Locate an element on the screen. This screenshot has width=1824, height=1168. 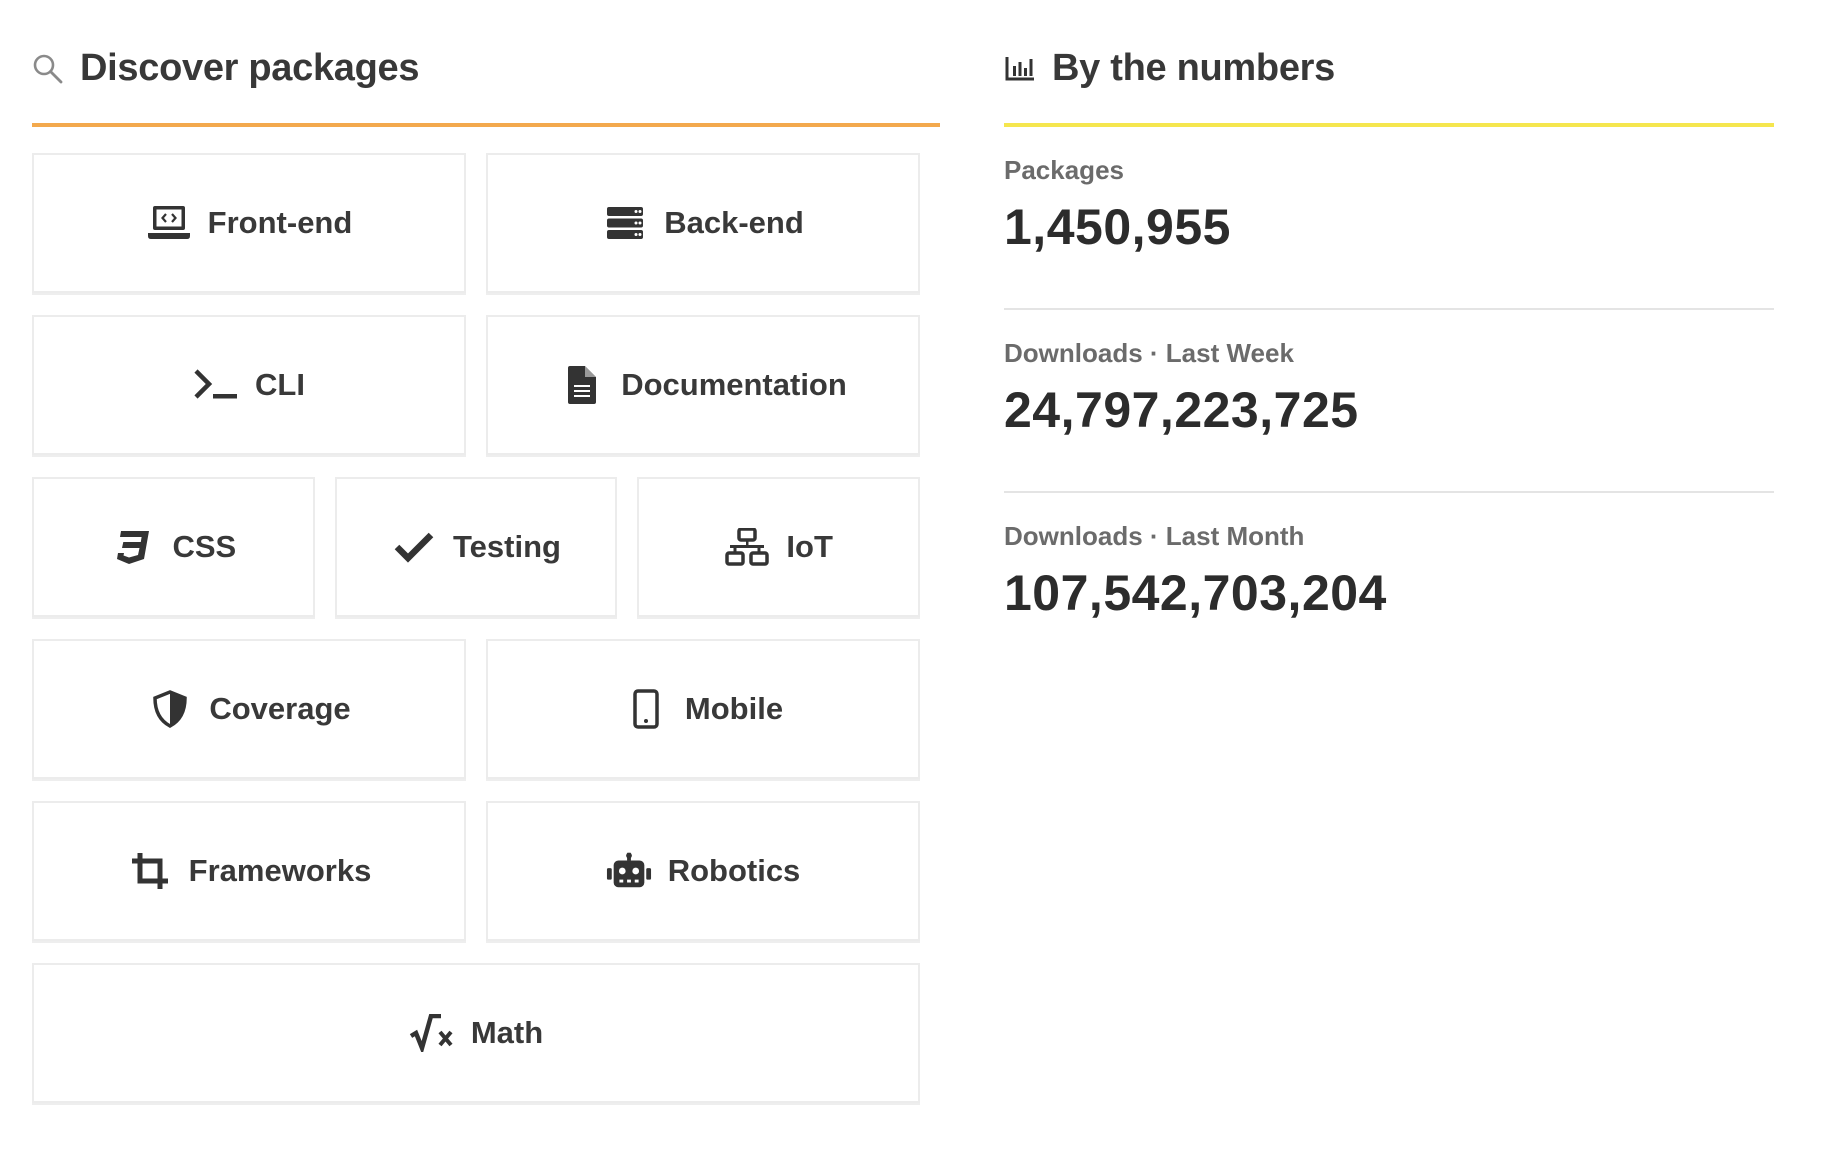
category-row: Front-end Back-end is located at coordinates (476, 223).